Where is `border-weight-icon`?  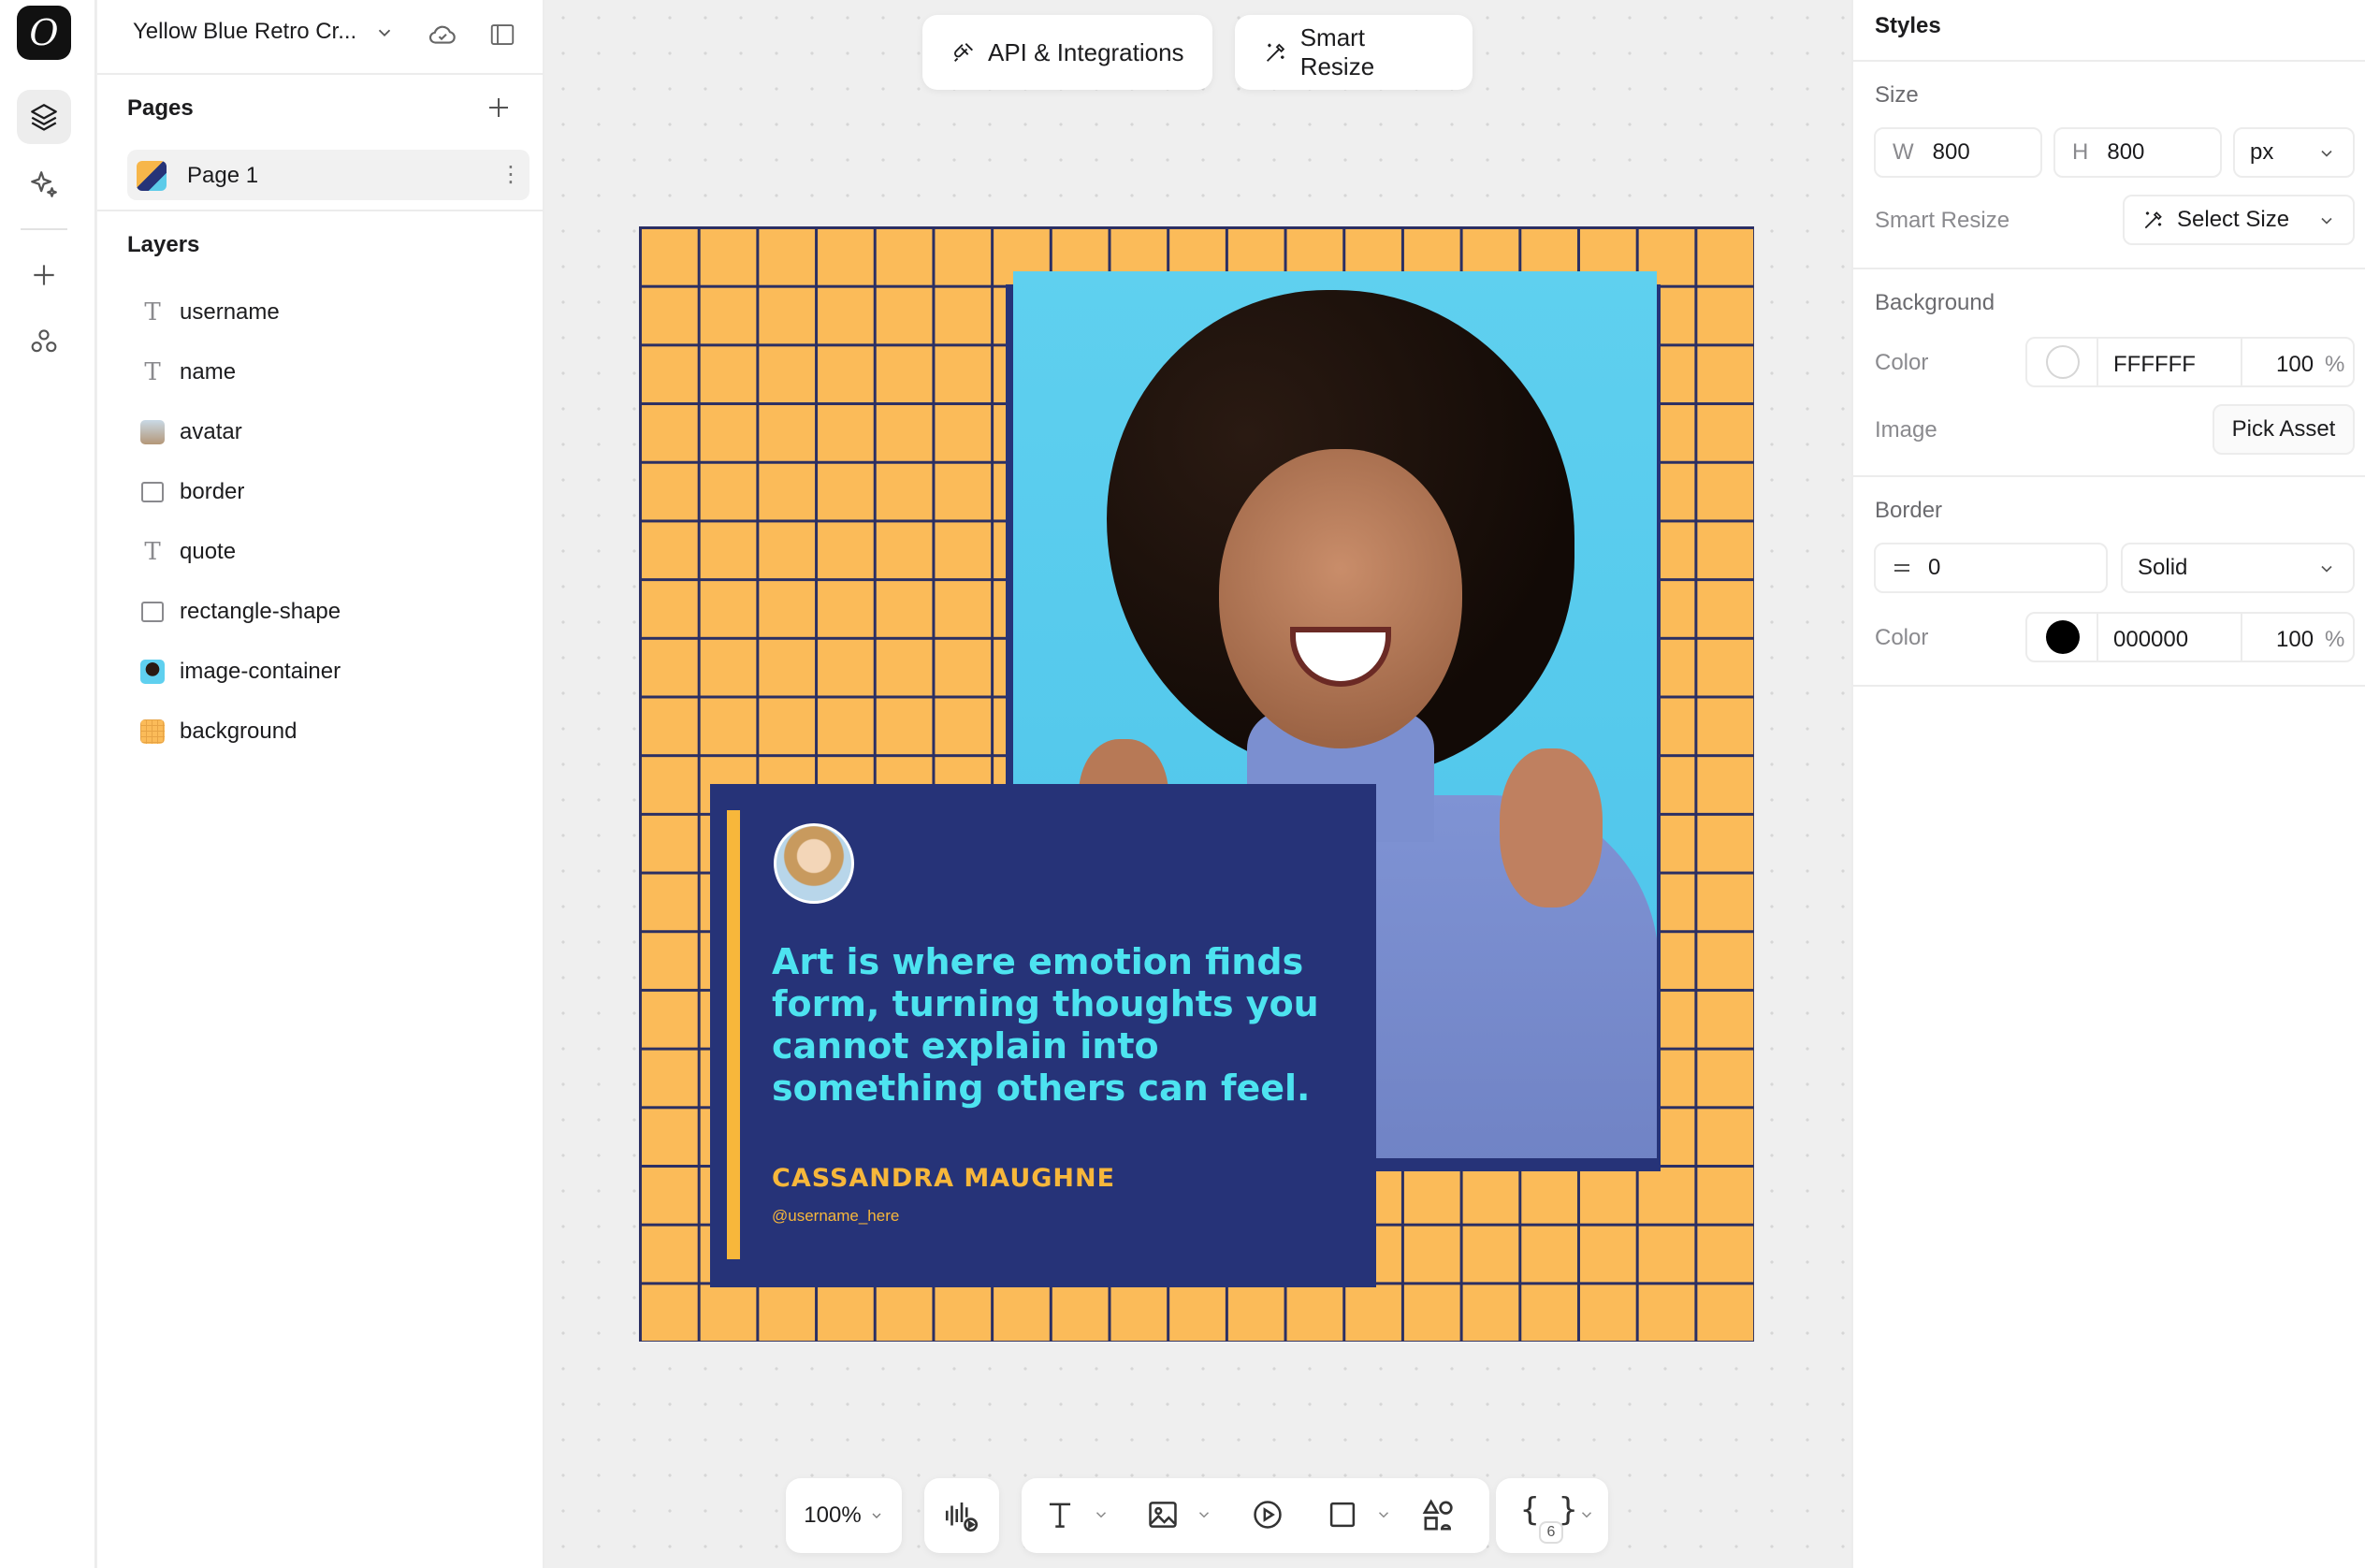 border-weight-icon is located at coordinates (1902, 568).